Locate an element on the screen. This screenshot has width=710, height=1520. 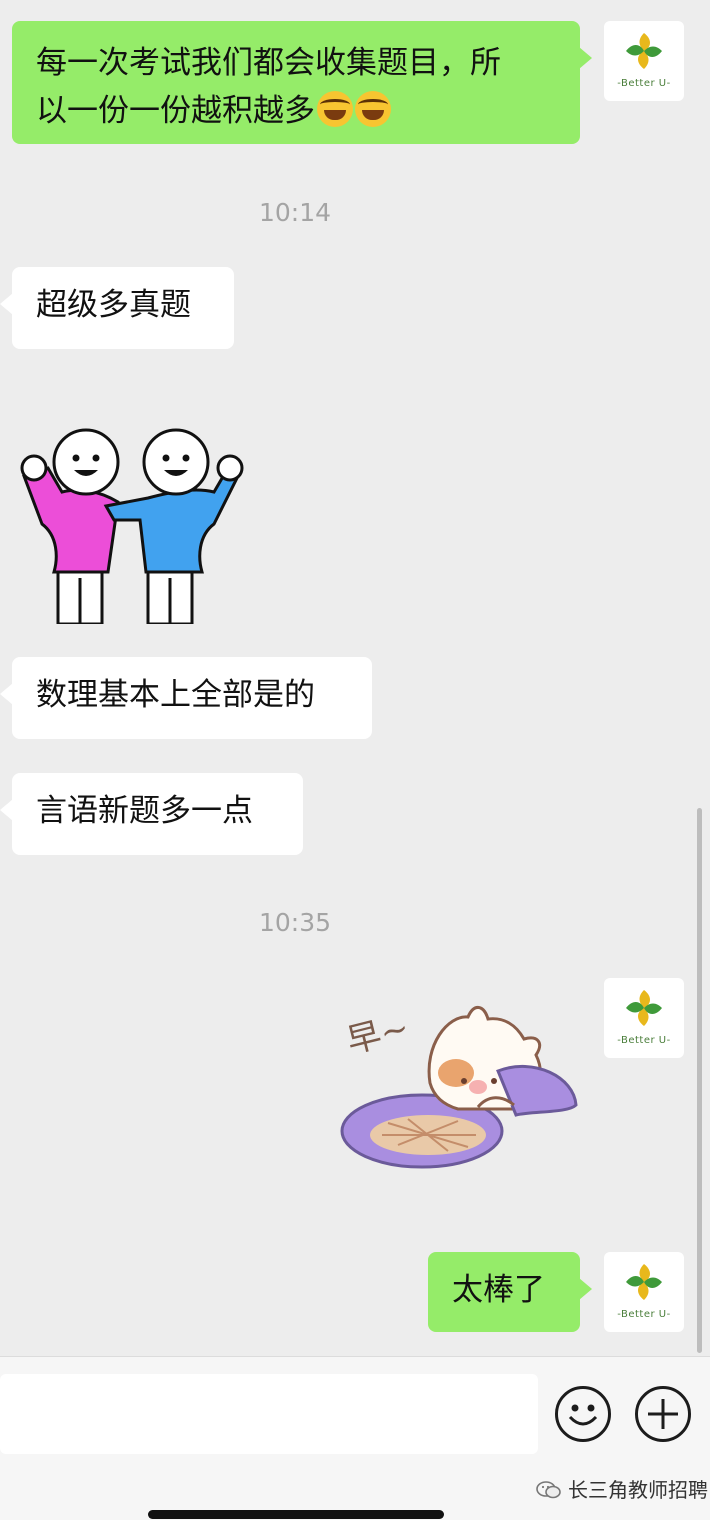
two-friends-sticker is located at coordinates (132, 526).